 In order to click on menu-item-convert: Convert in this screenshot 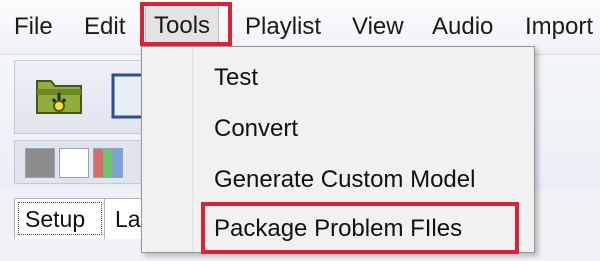, I will do `click(256, 129)`.